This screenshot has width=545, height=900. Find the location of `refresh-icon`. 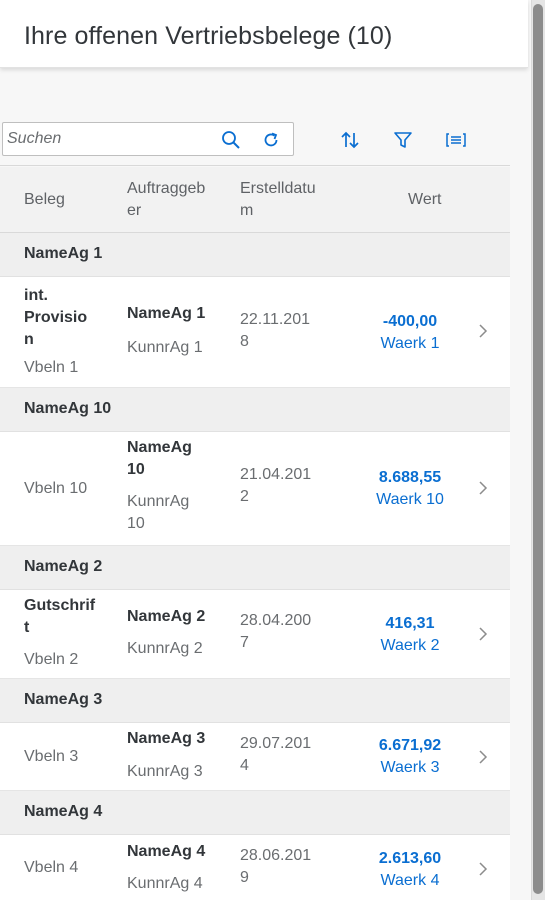

refresh-icon is located at coordinates (271, 140).